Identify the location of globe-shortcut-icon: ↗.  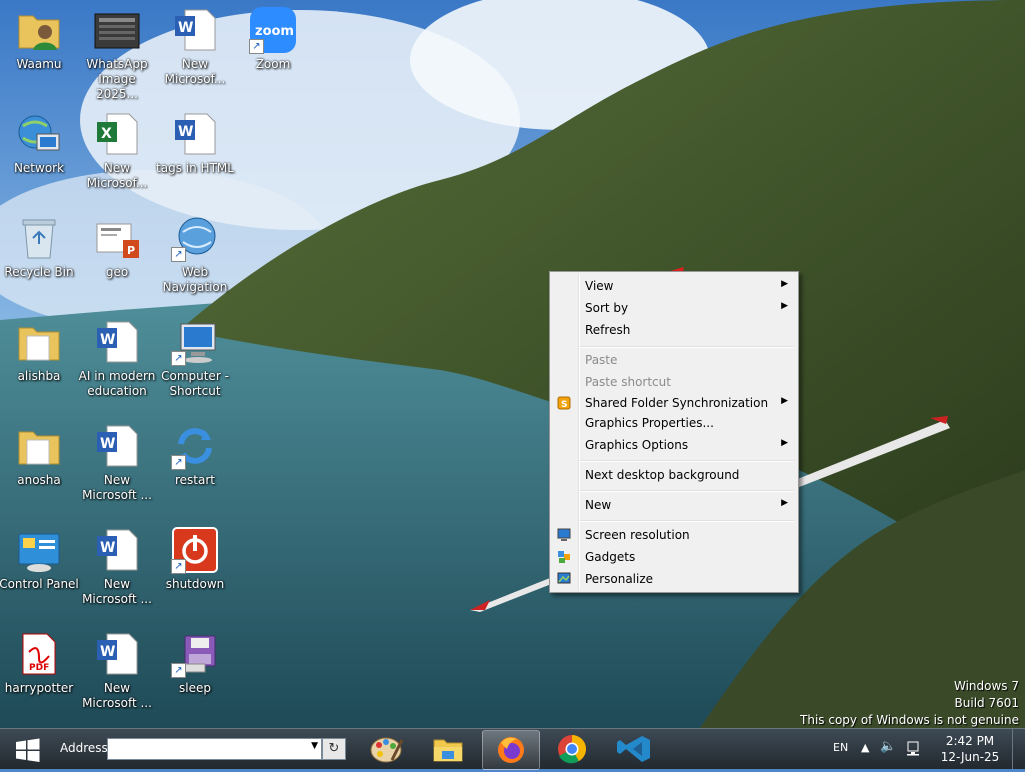
(195, 238).